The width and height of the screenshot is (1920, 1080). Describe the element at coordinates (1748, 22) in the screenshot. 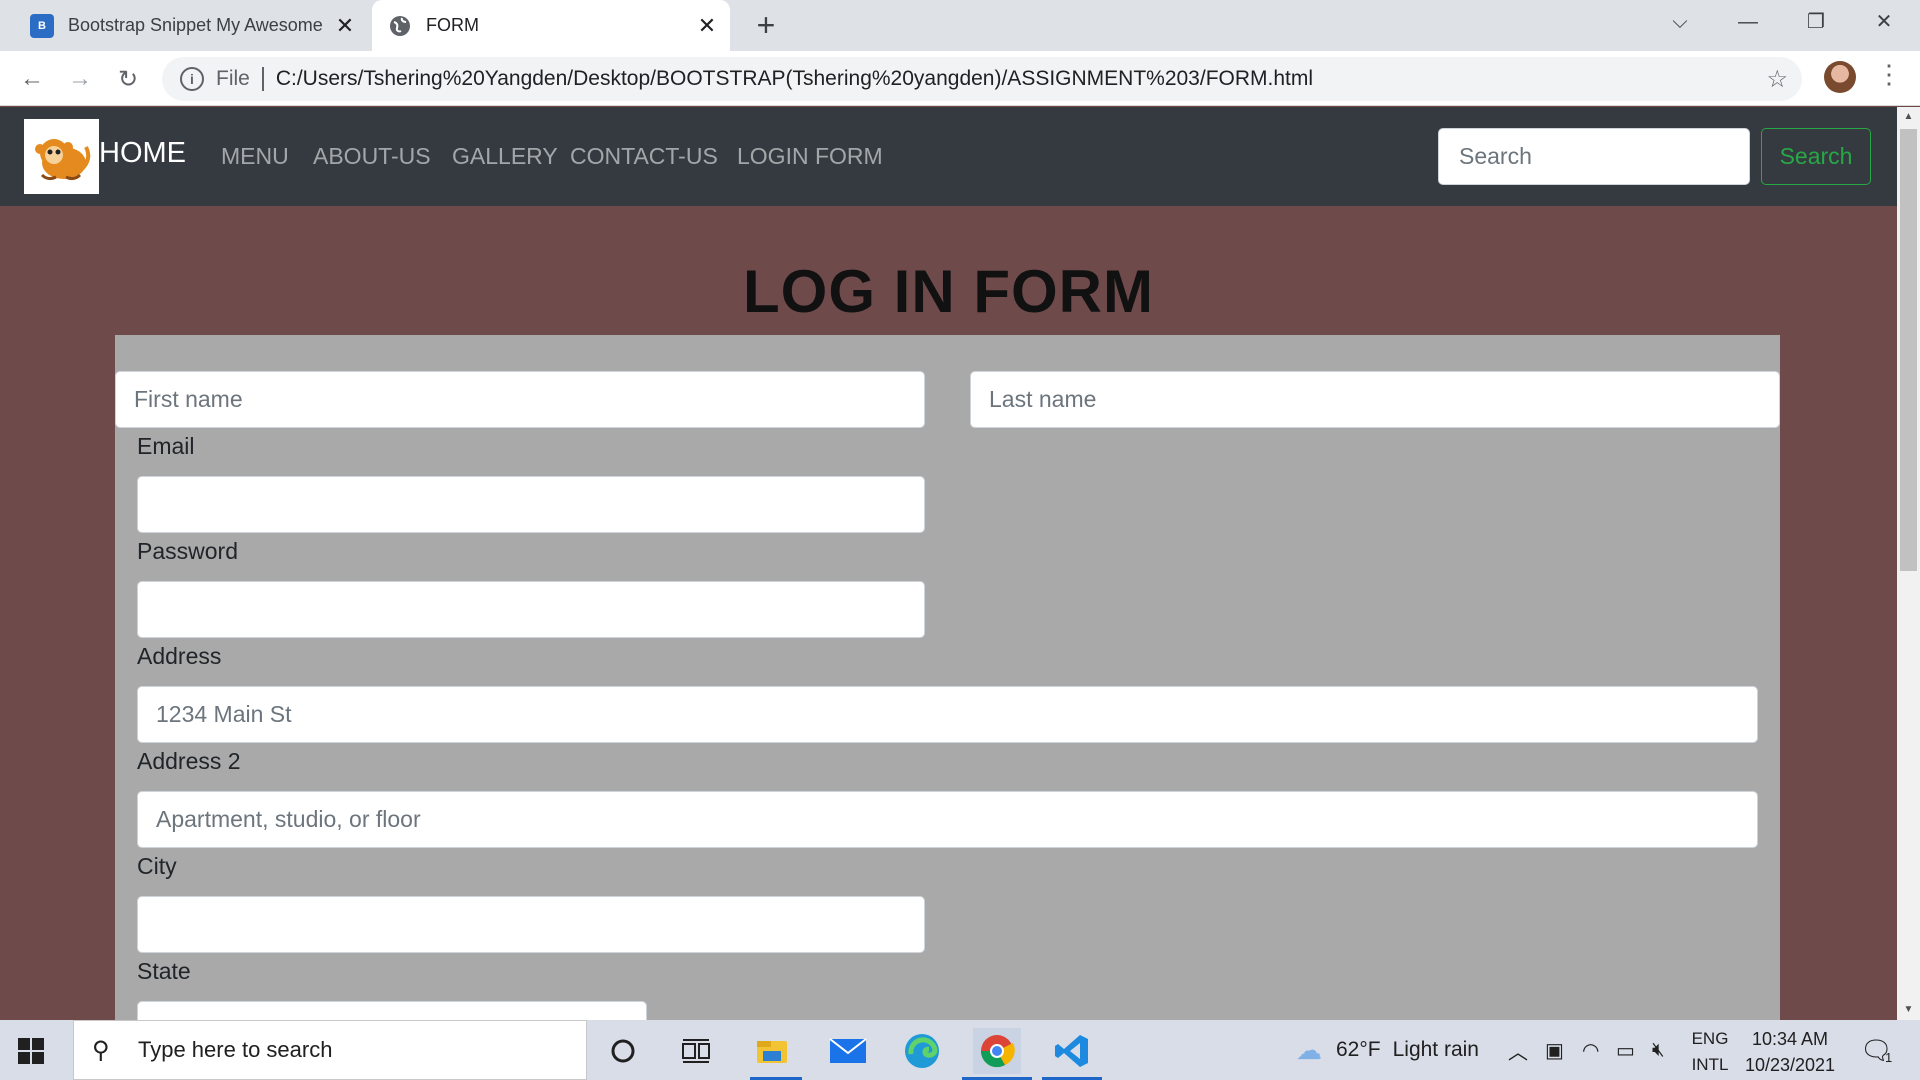

I see `minimize-button: —` at that location.